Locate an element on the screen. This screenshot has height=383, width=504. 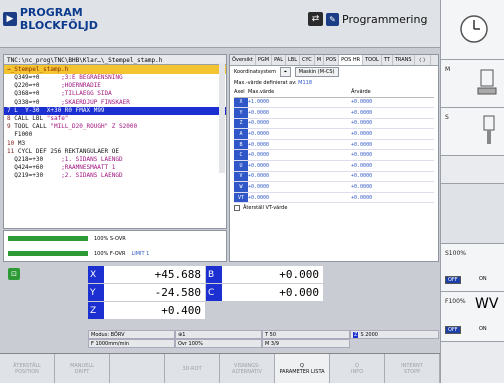
line-code: M3 is located at coordinates (20, 143).